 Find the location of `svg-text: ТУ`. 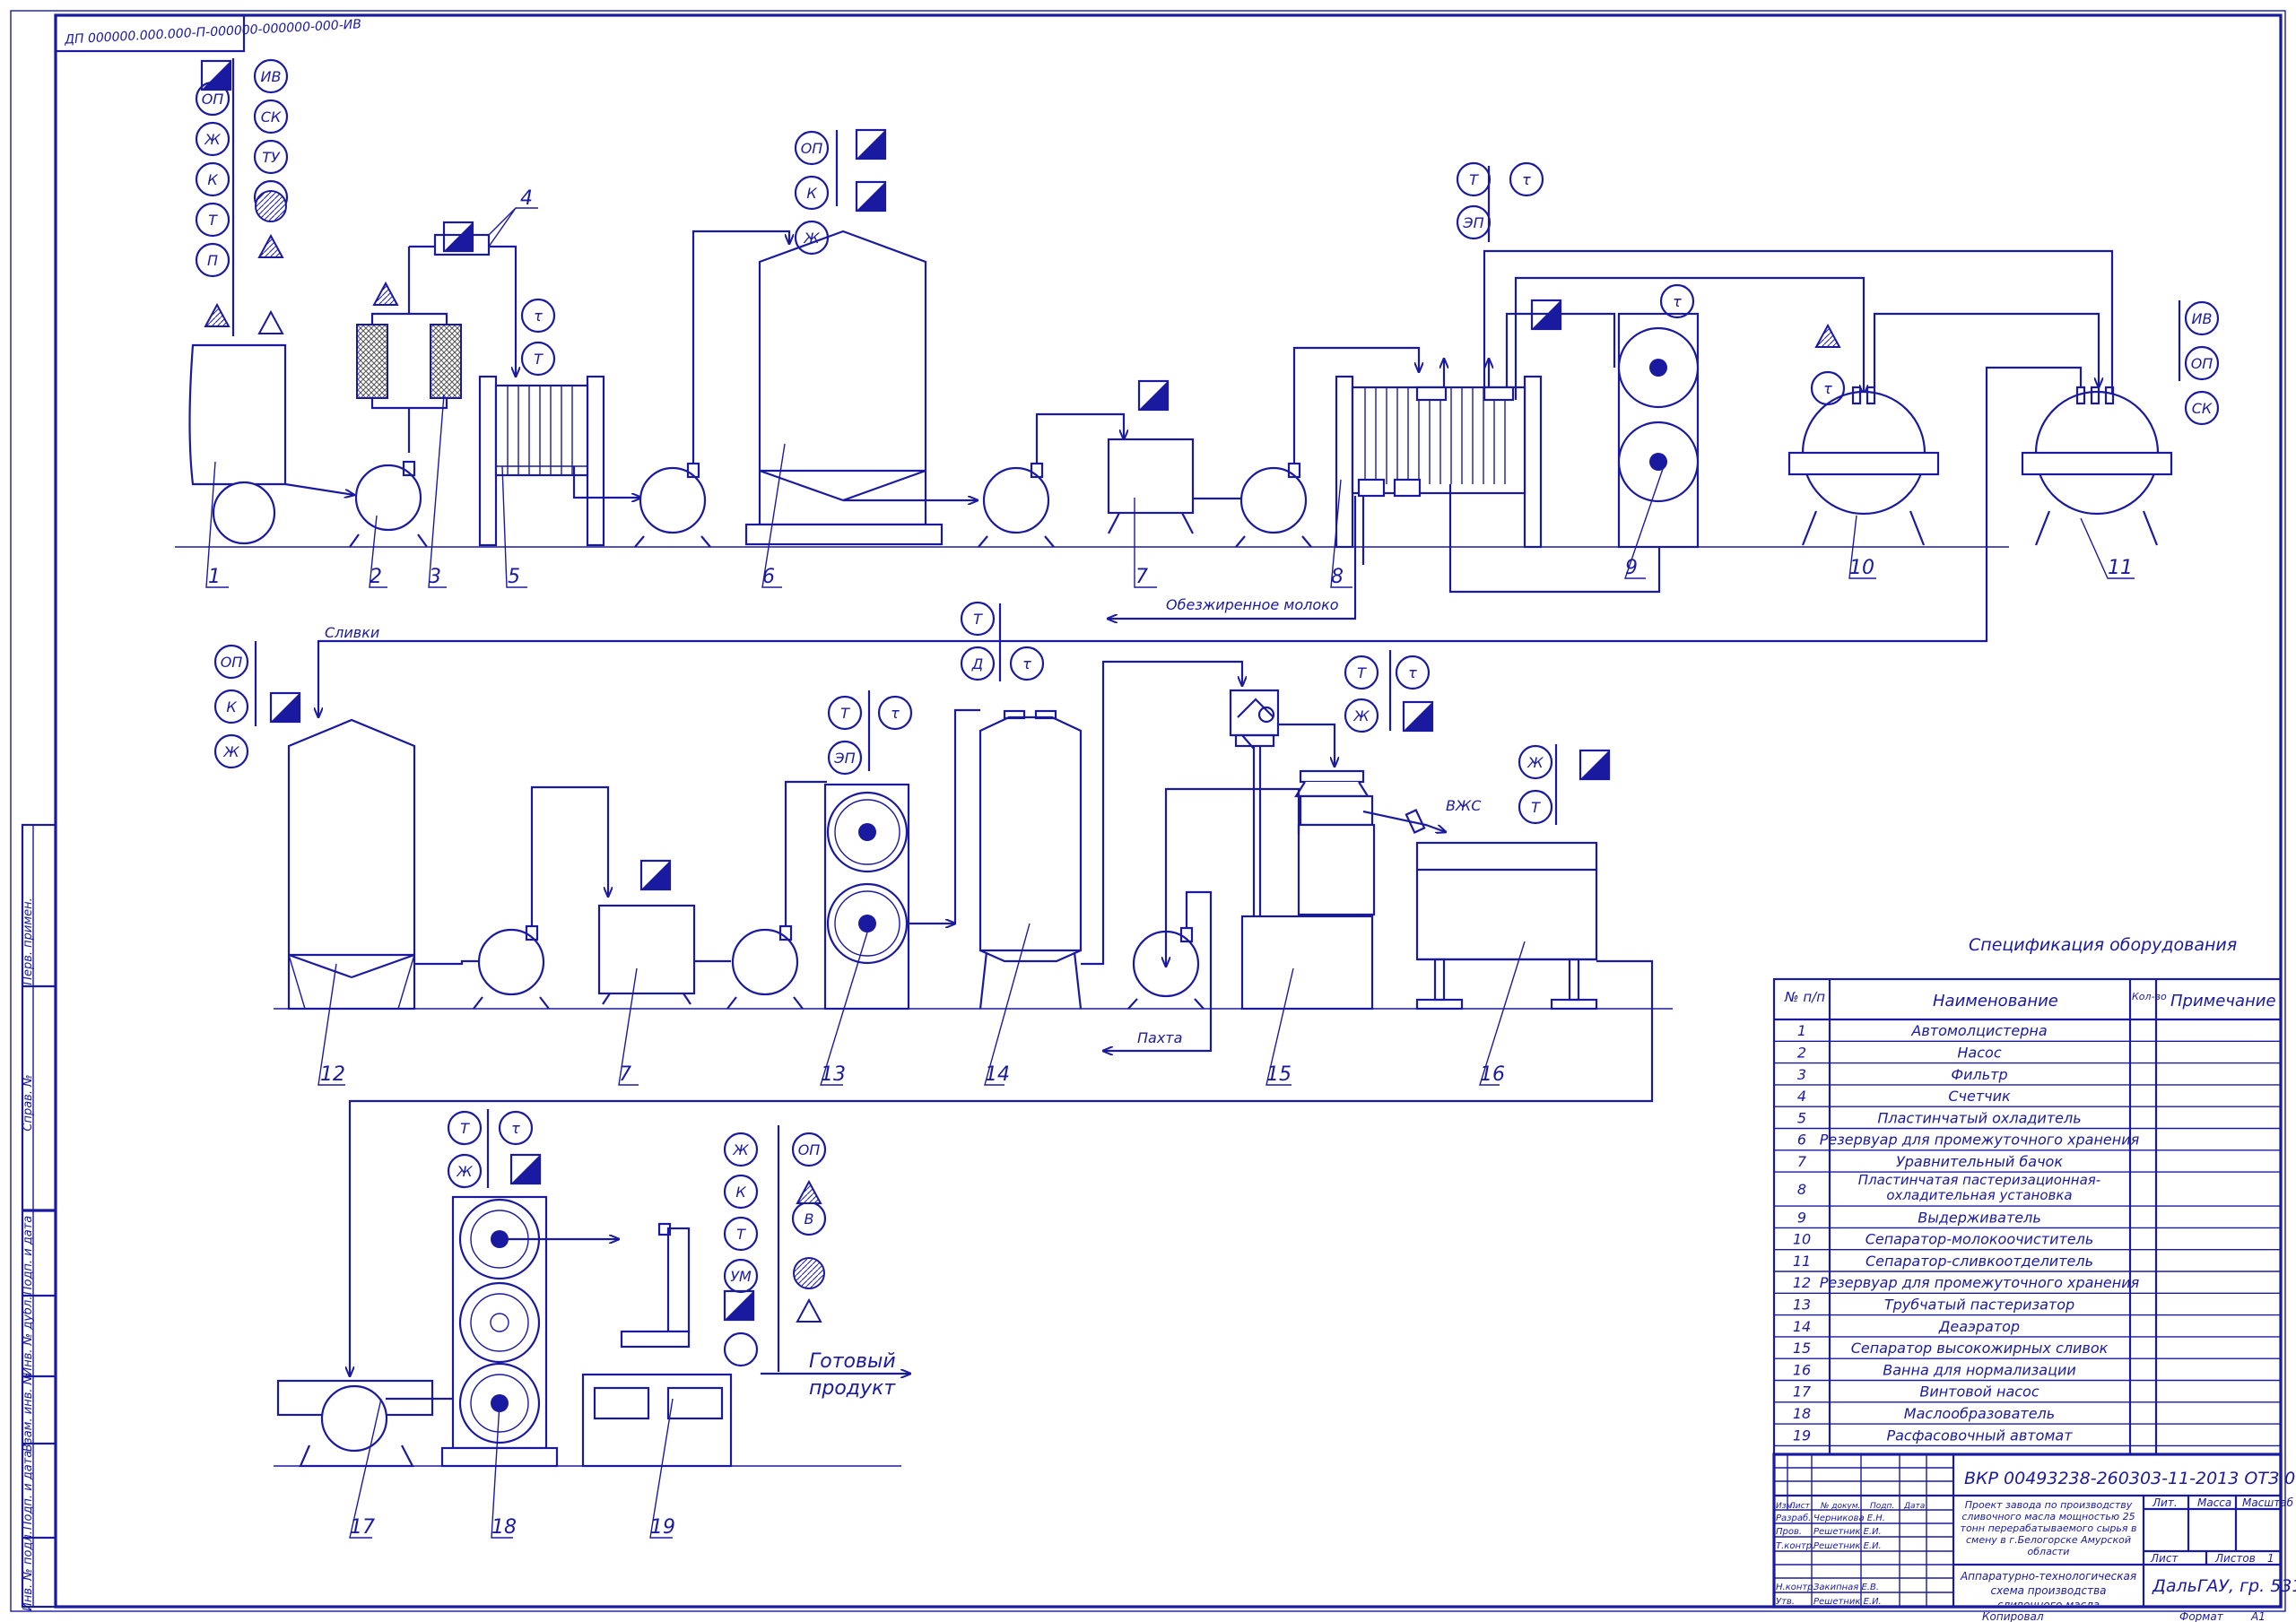

svg-text: ТУ is located at coordinates (271, 157).